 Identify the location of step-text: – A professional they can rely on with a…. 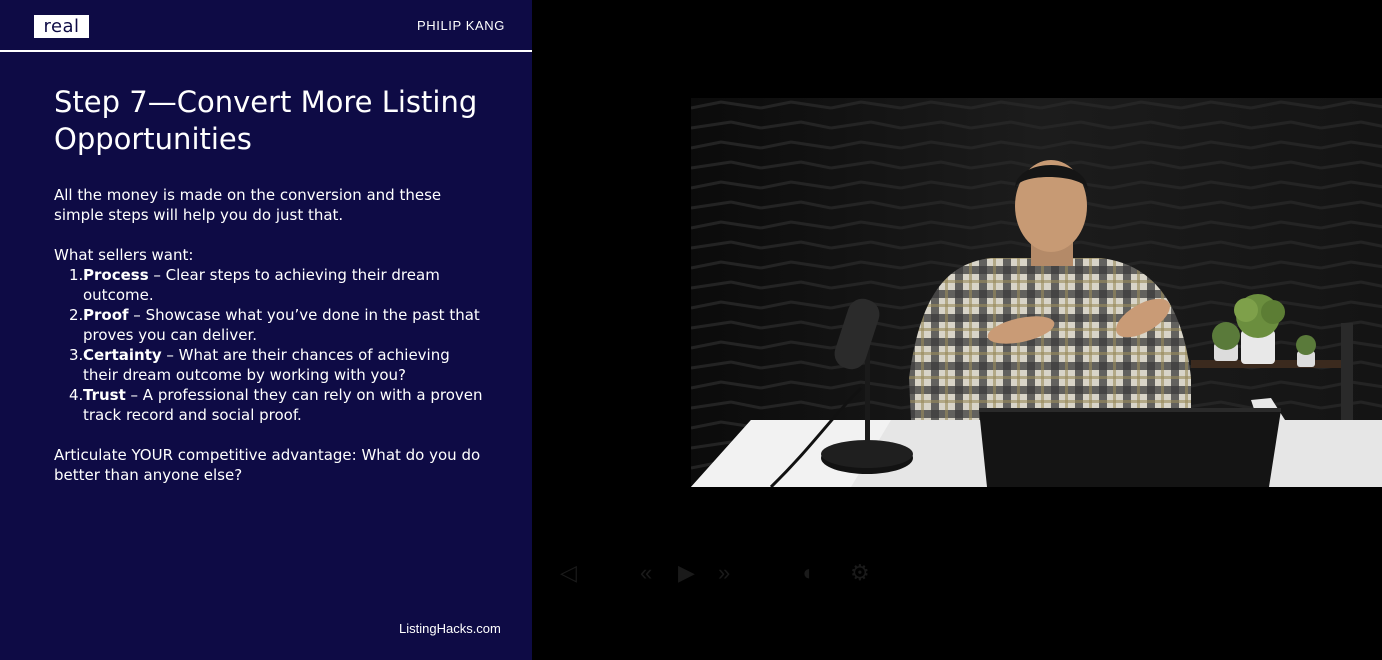
(283, 405).